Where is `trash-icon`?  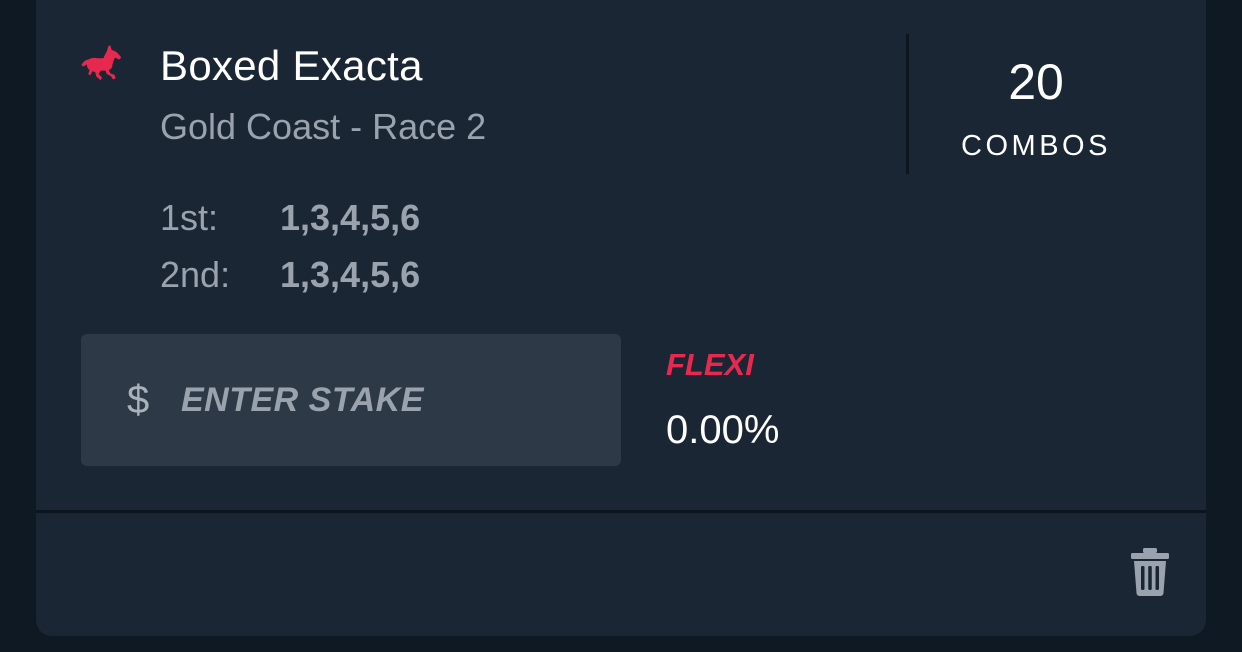 trash-icon is located at coordinates (1150, 572).